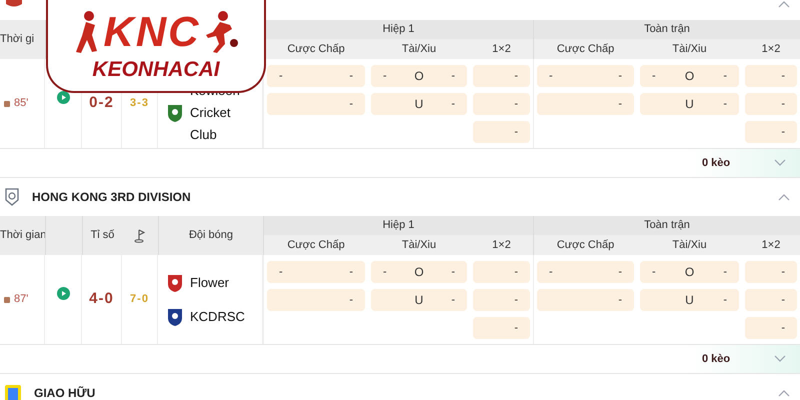  Describe the element at coordinates (152, 32) in the screenshot. I see `logo-monogram: KNC` at that location.